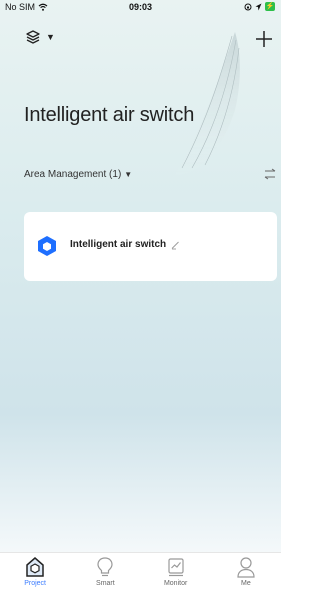 This screenshot has height=592, width=320. I want to click on sort-icon, so click(270, 174).